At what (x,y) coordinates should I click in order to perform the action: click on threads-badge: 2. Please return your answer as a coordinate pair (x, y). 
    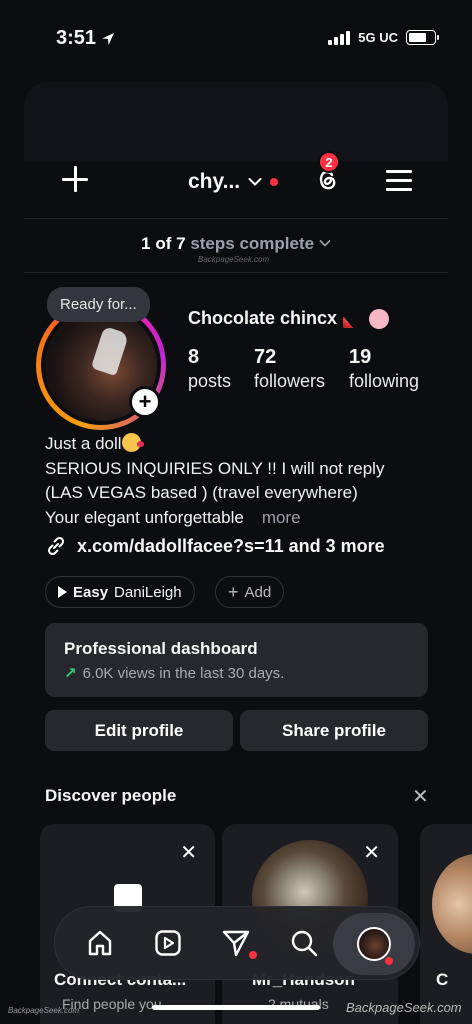
    Looking at the image, I should click on (329, 162).